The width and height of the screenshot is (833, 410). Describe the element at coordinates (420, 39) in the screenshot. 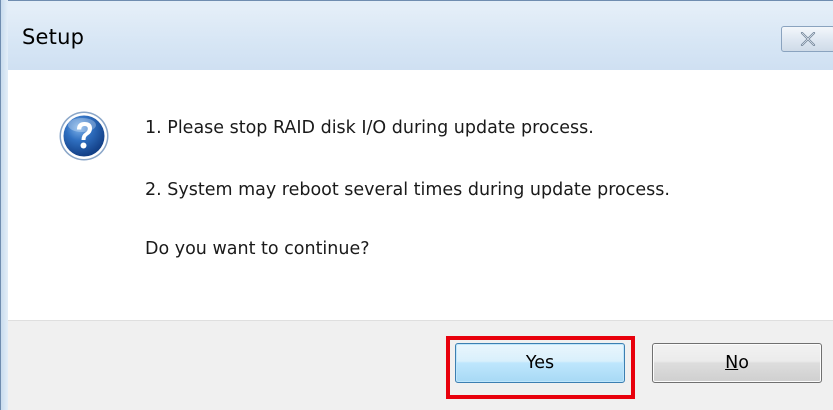

I see `title-bar: Setup` at that location.